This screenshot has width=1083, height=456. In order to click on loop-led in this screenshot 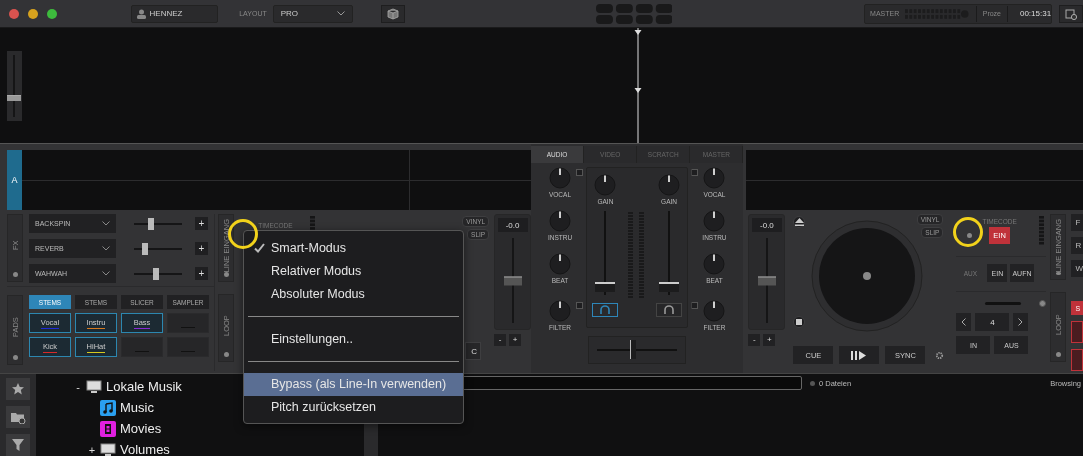, I will do `click(1043, 303)`.